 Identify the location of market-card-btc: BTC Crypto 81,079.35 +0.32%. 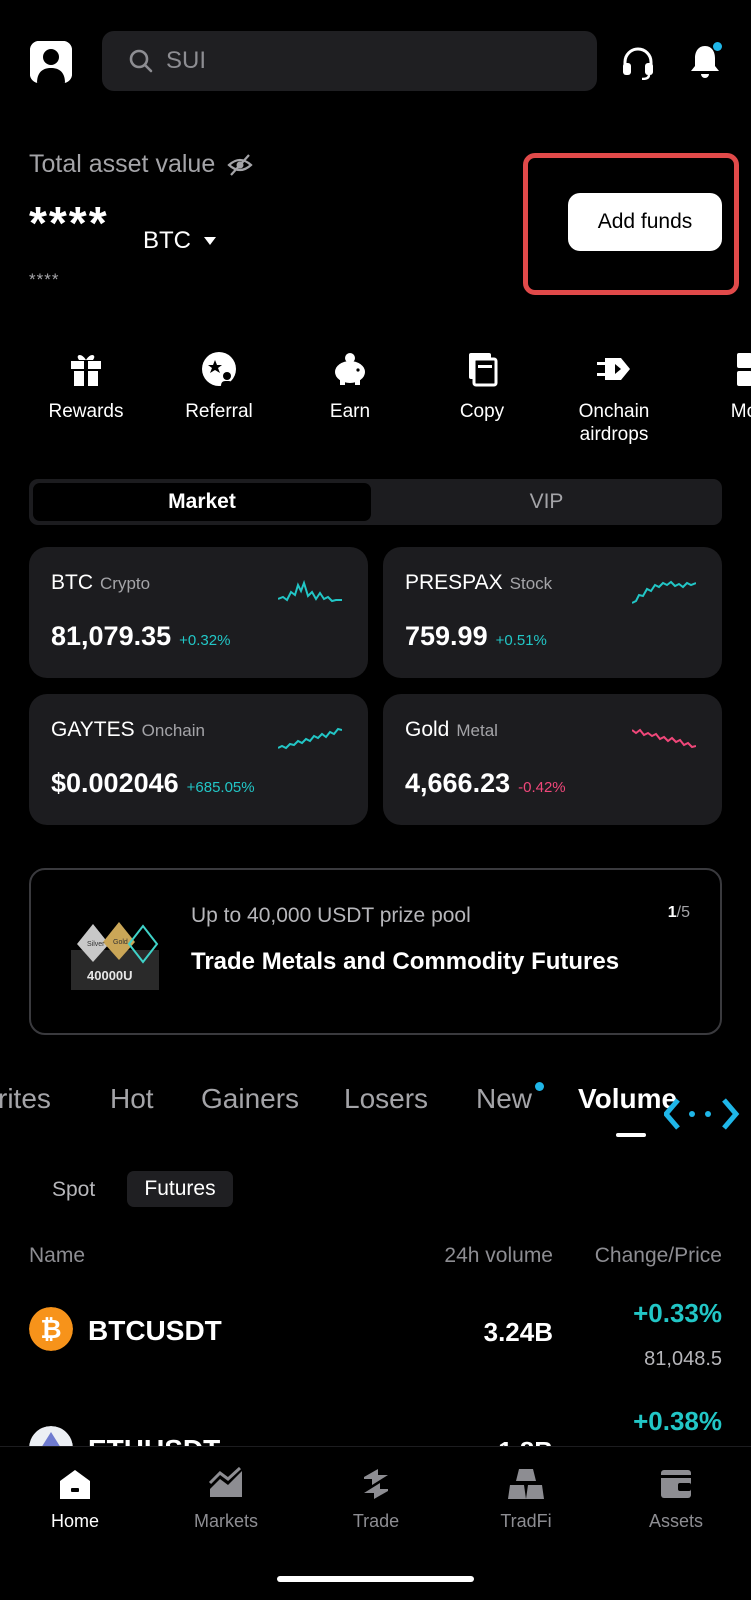
(198, 612).